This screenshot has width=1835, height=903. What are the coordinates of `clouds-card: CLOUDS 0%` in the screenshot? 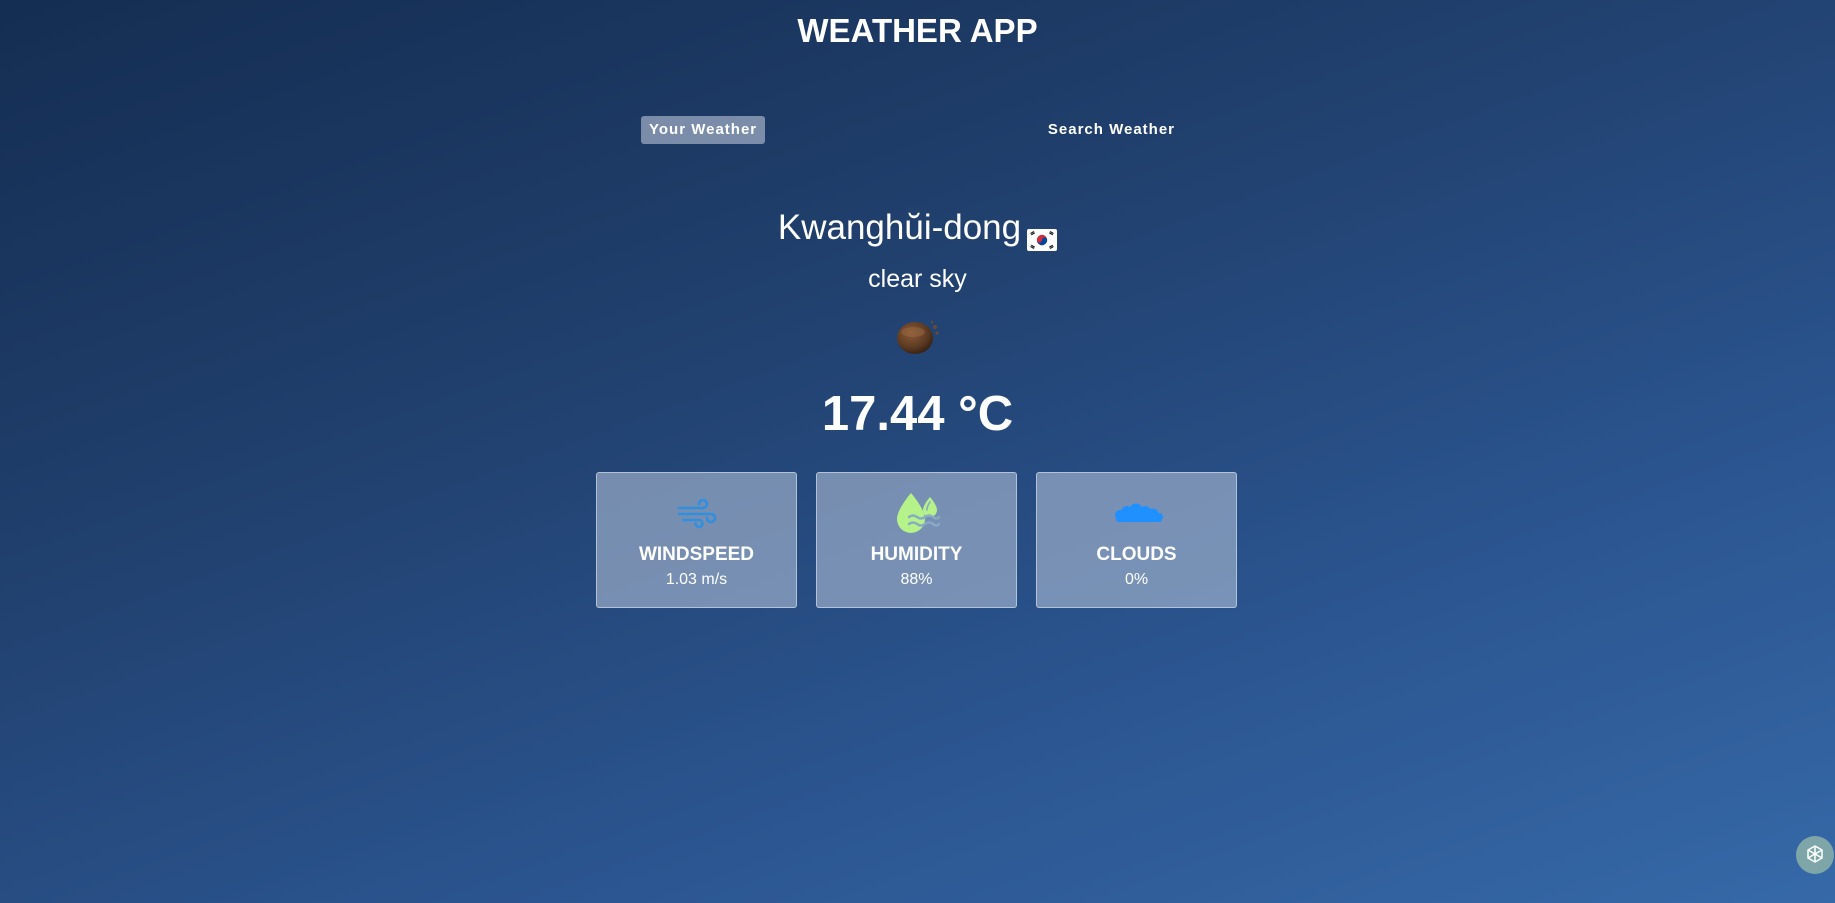 It's located at (1136, 540).